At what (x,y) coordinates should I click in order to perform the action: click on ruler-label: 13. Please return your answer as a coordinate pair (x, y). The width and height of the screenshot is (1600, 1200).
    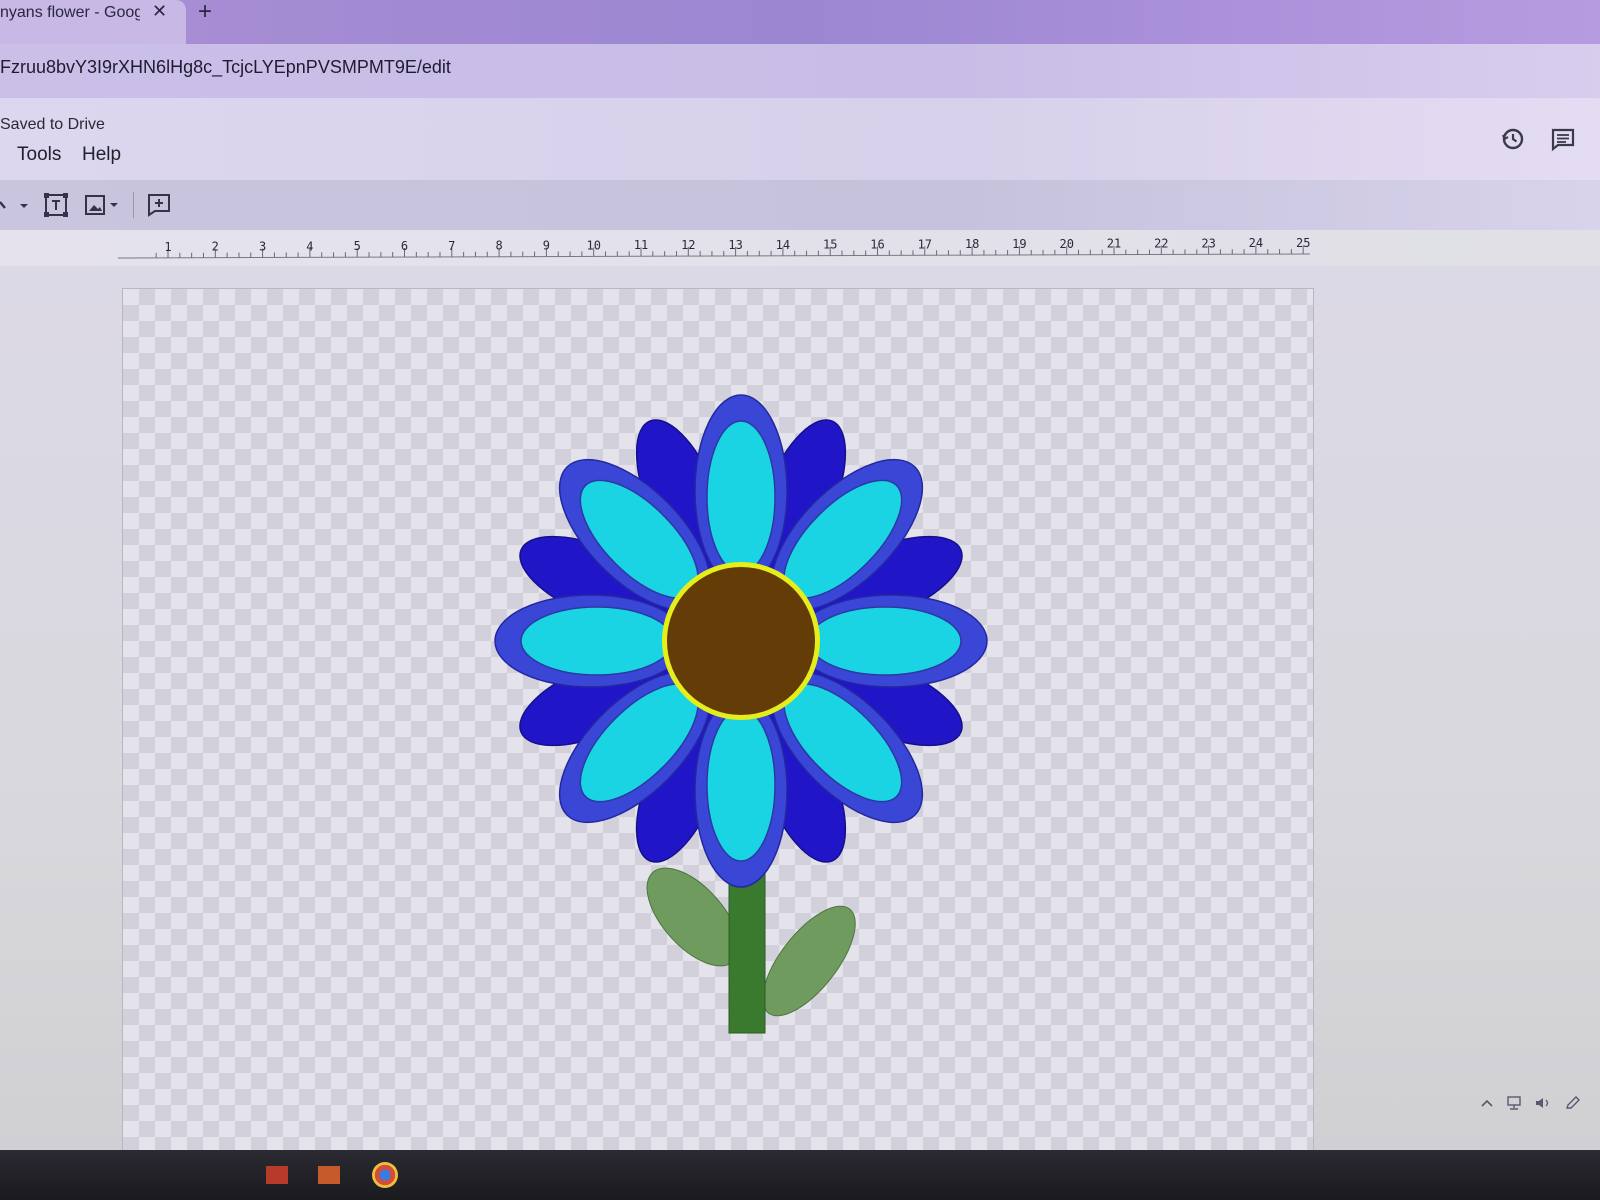
    Looking at the image, I should click on (735, 245).